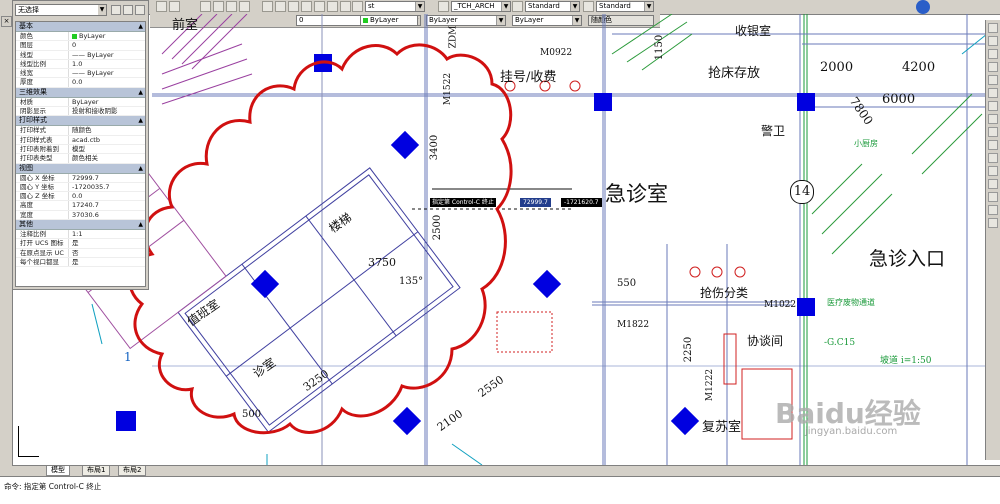 The image size is (1000, 504). Describe the element at coordinates (61, 10) in the screenshot. I see `selection-dropdown: 无选择 ▼` at that location.